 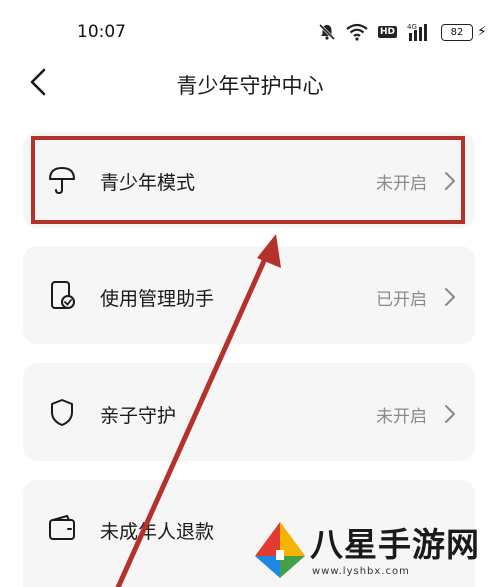 I want to click on highlight-box, so click(x=248, y=180).